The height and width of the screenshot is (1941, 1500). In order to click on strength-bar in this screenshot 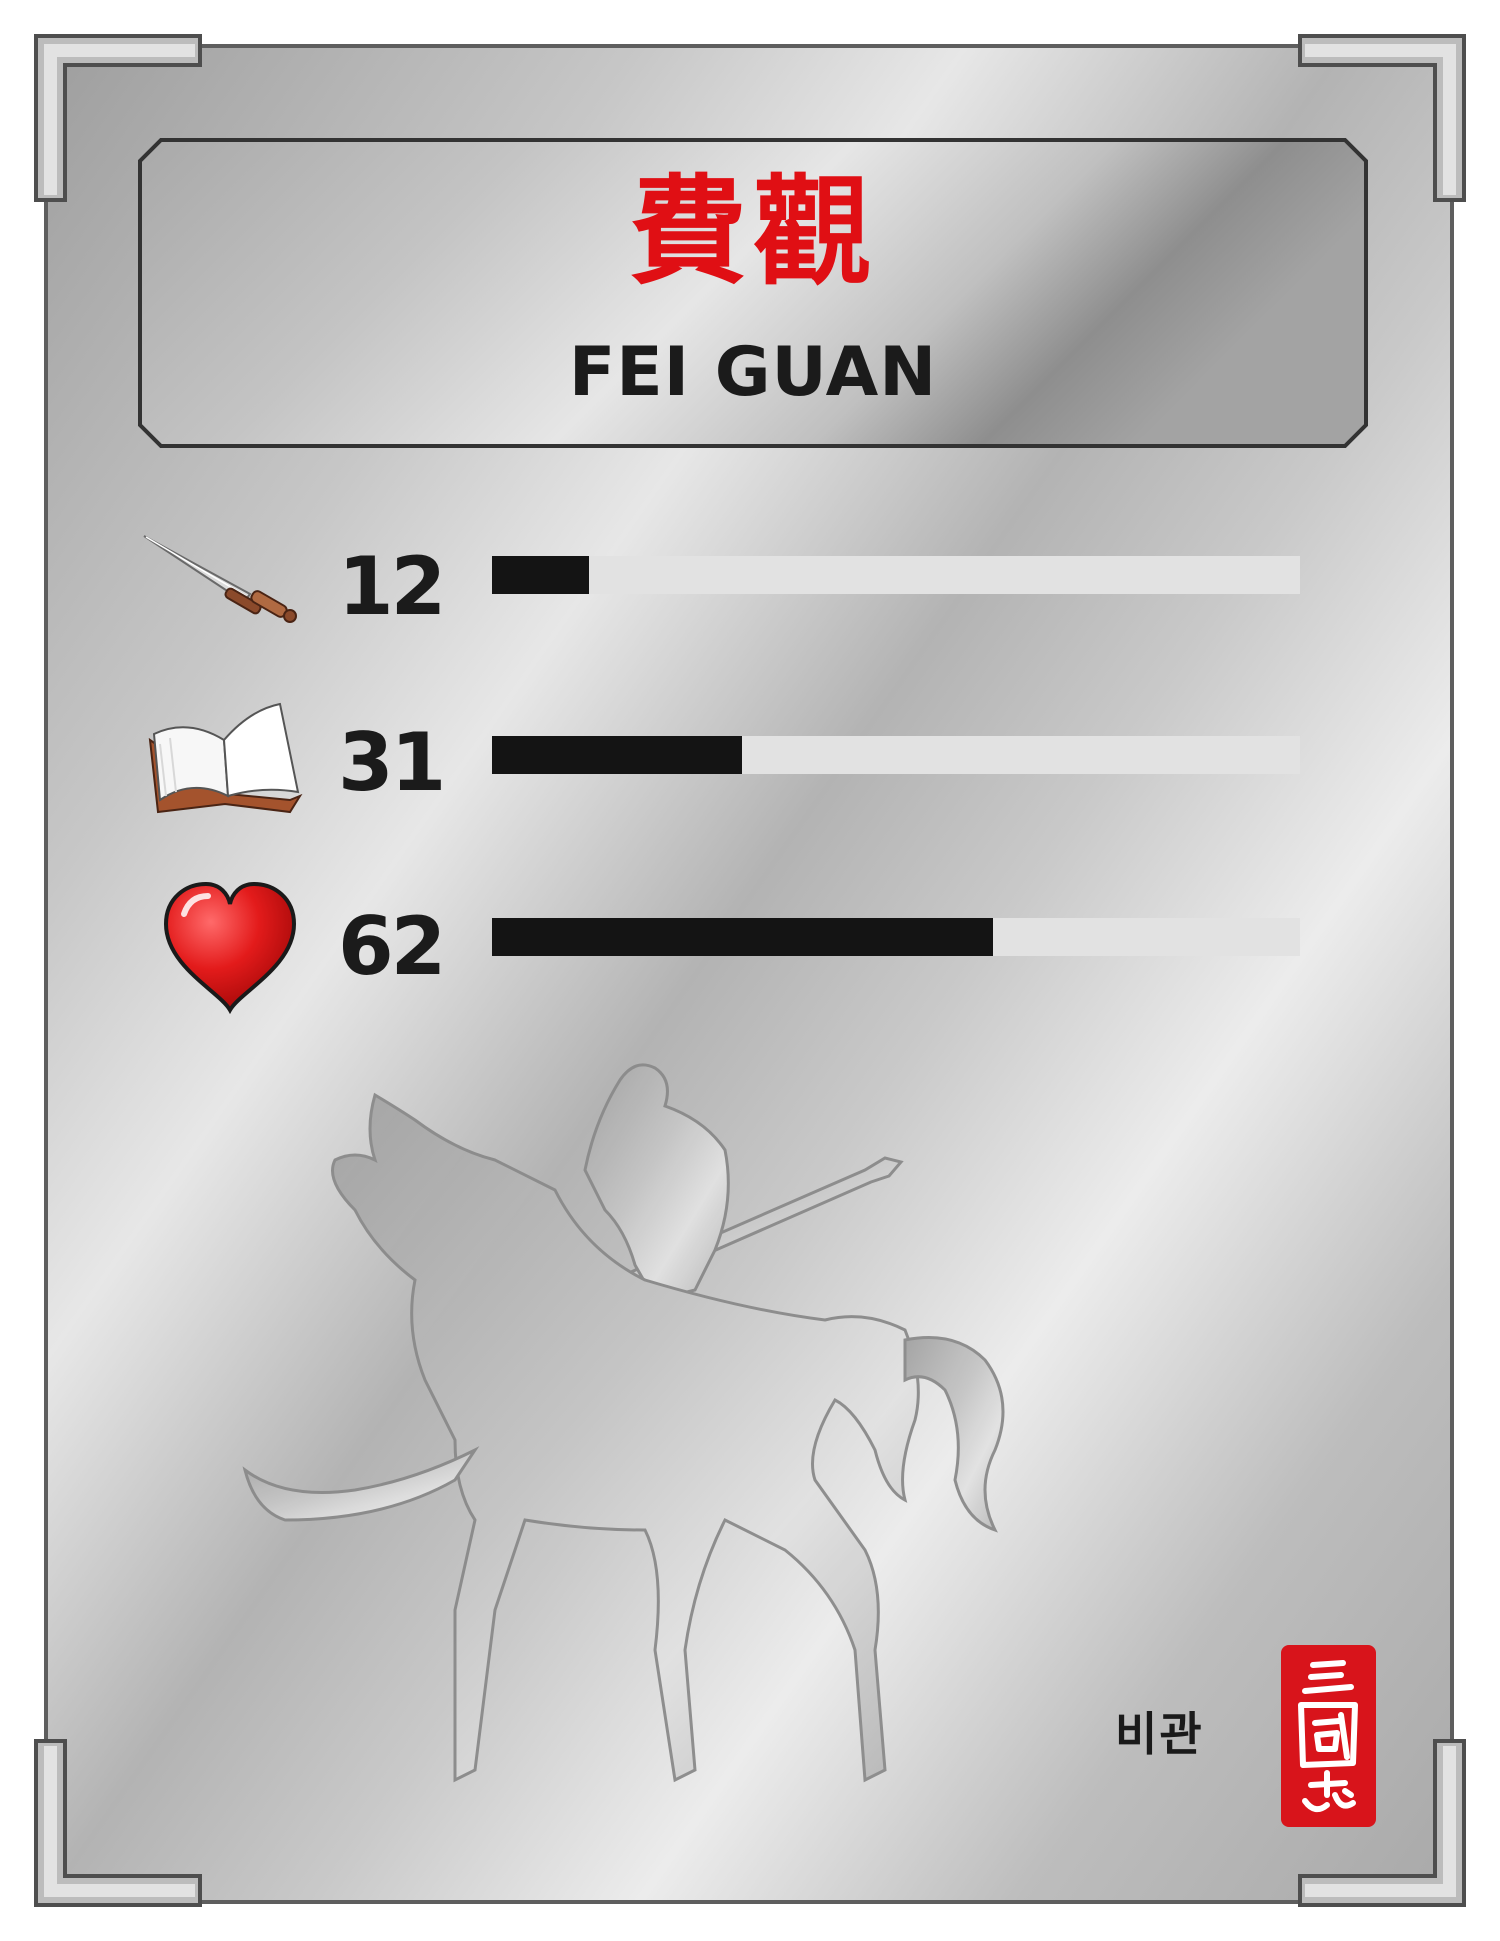, I will do `click(896, 575)`.